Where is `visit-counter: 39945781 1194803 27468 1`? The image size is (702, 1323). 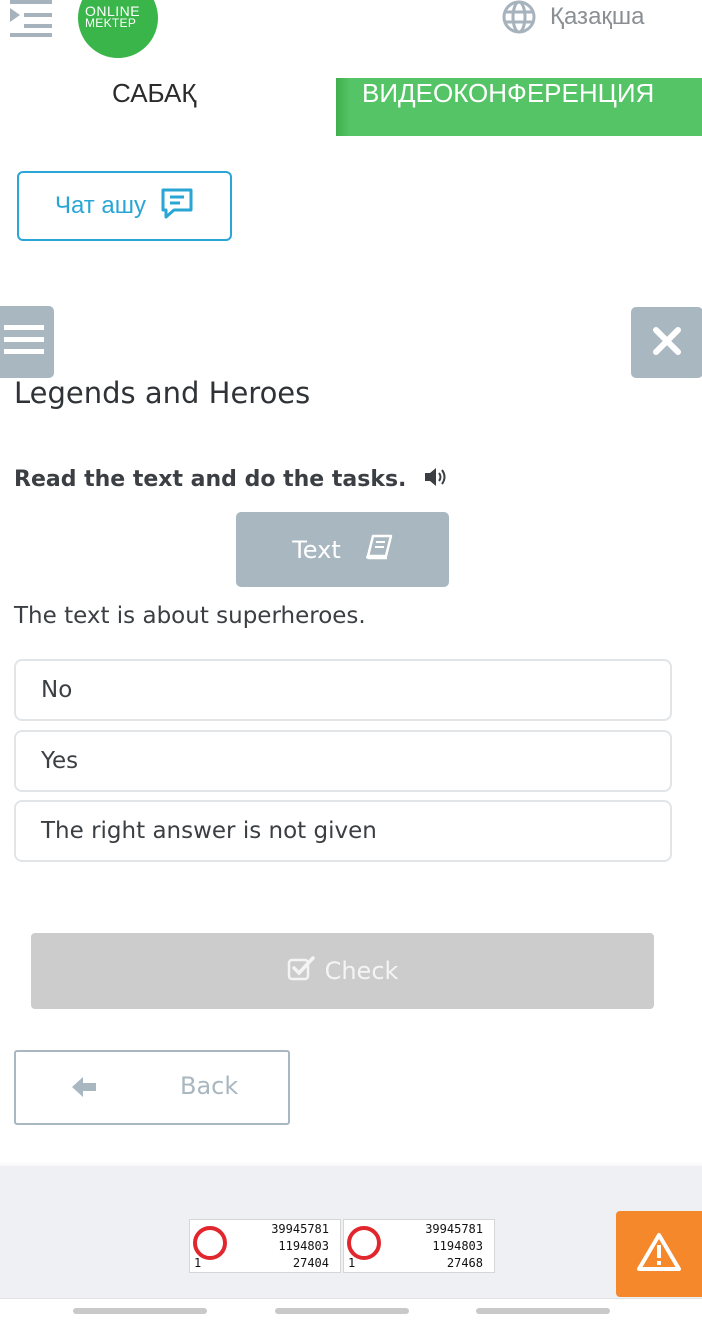 visit-counter: 39945781 1194803 27468 1 is located at coordinates (419, 1246).